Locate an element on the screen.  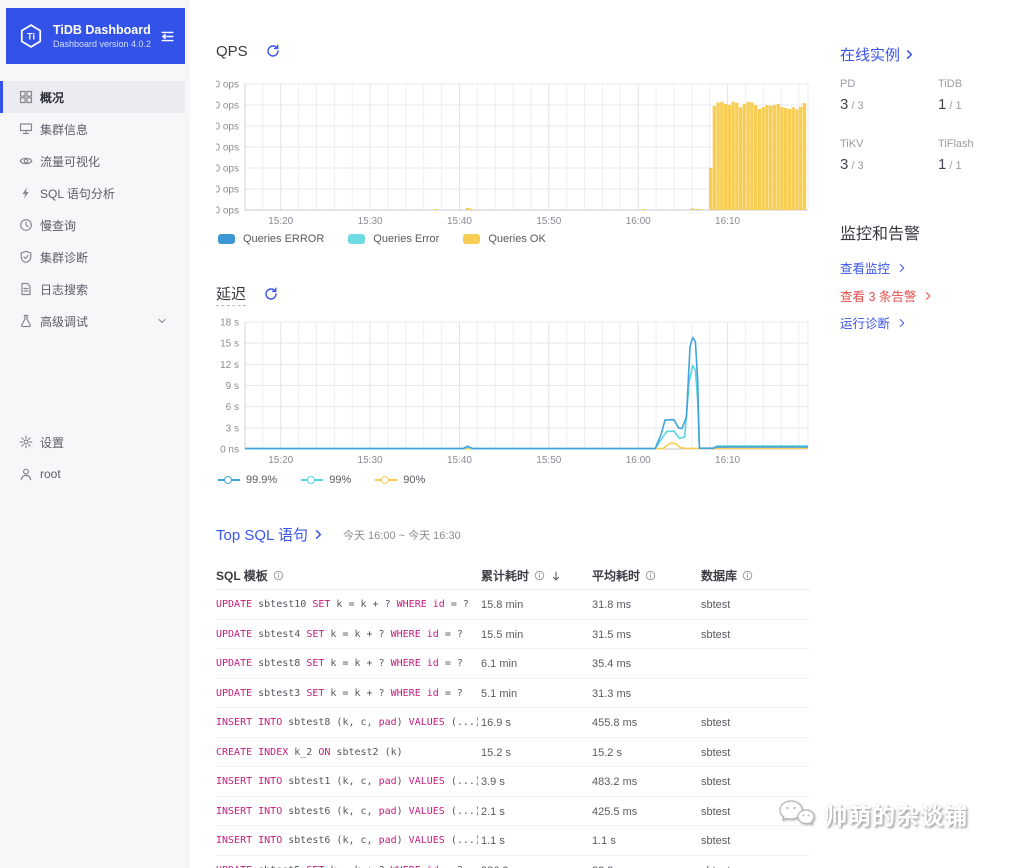
svg-text: 6 s is located at coordinates (232, 407).